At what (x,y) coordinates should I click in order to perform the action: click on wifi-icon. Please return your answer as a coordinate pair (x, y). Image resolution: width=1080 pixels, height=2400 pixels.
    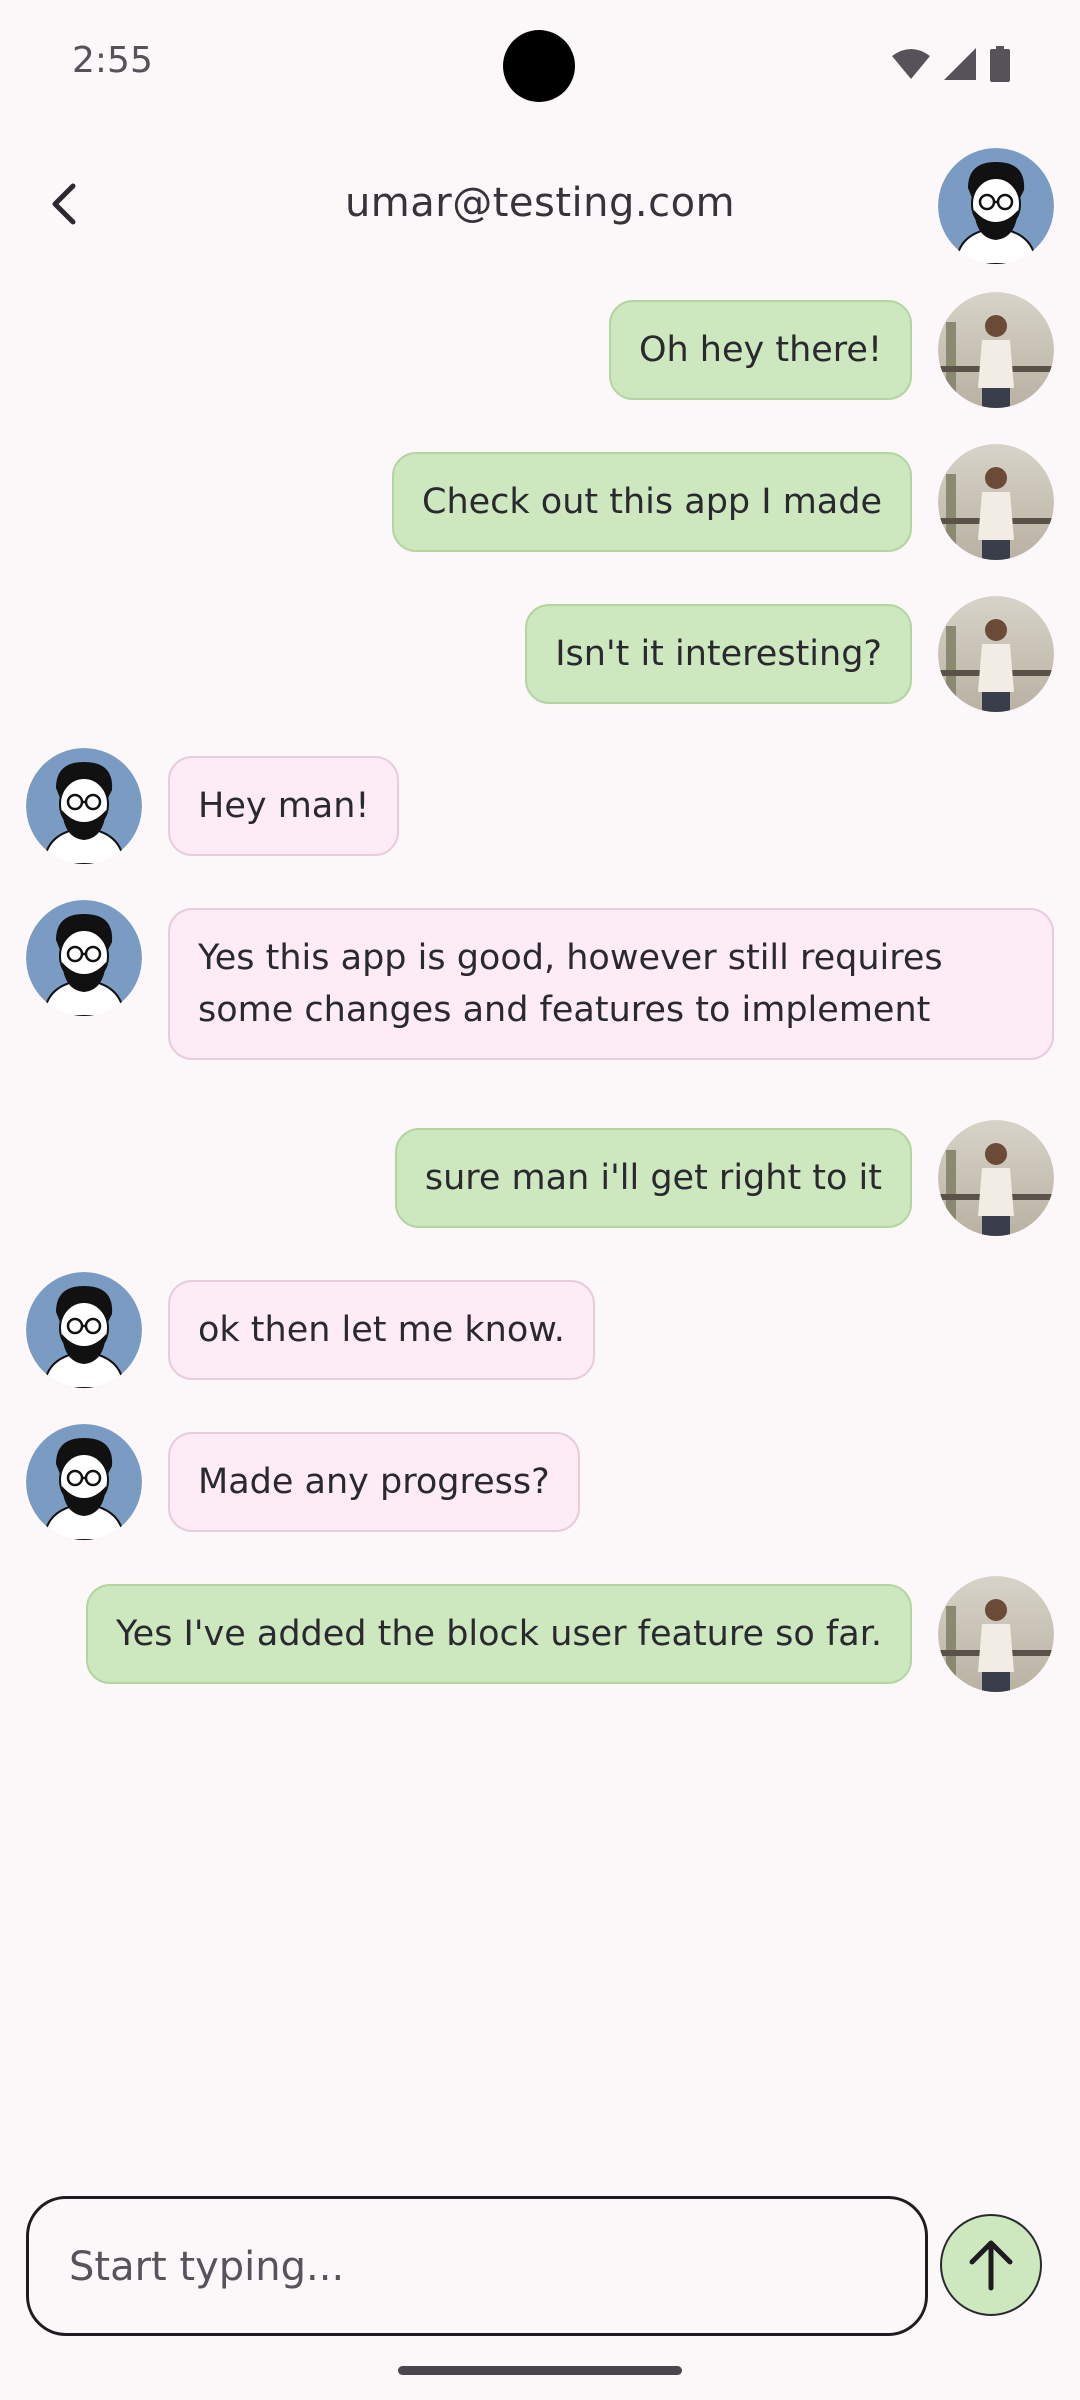
    Looking at the image, I should click on (911, 64).